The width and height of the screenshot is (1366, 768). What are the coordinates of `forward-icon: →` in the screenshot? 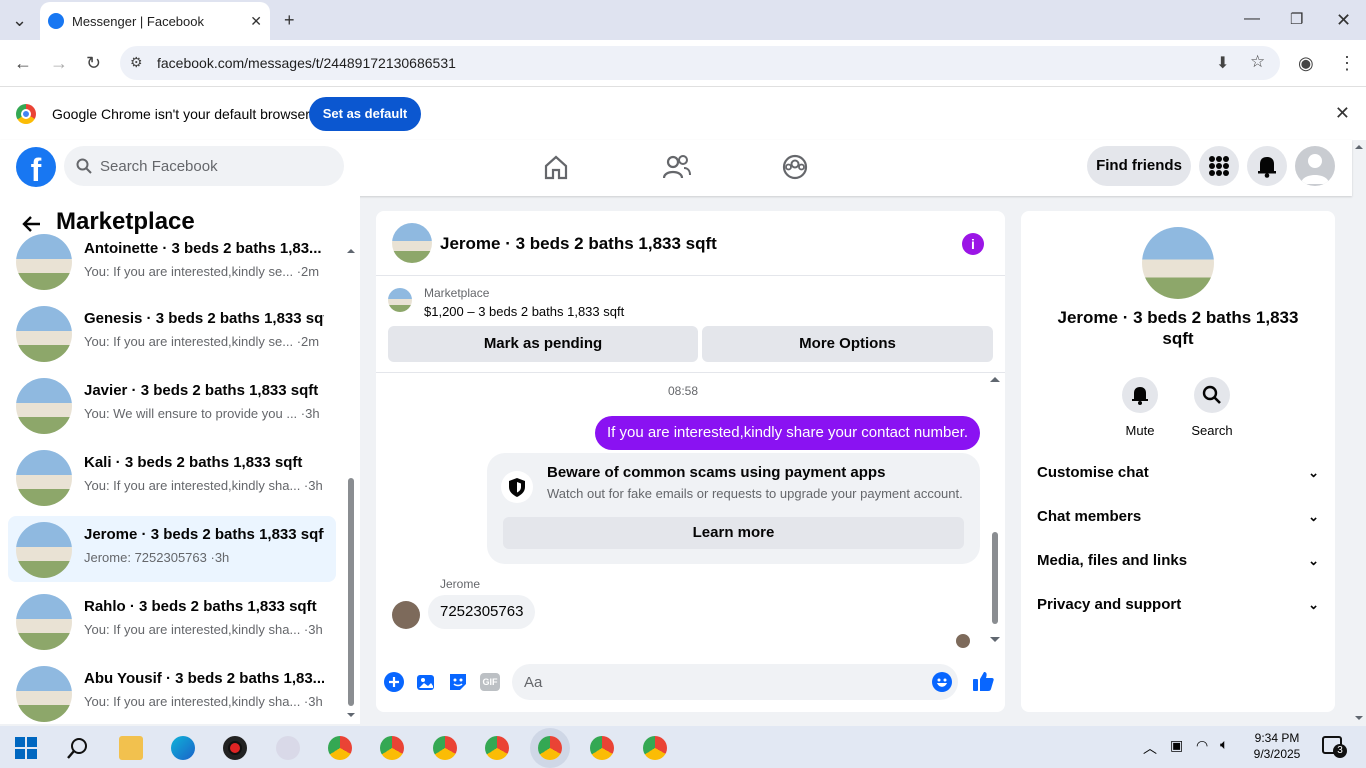 It's located at (59, 63).